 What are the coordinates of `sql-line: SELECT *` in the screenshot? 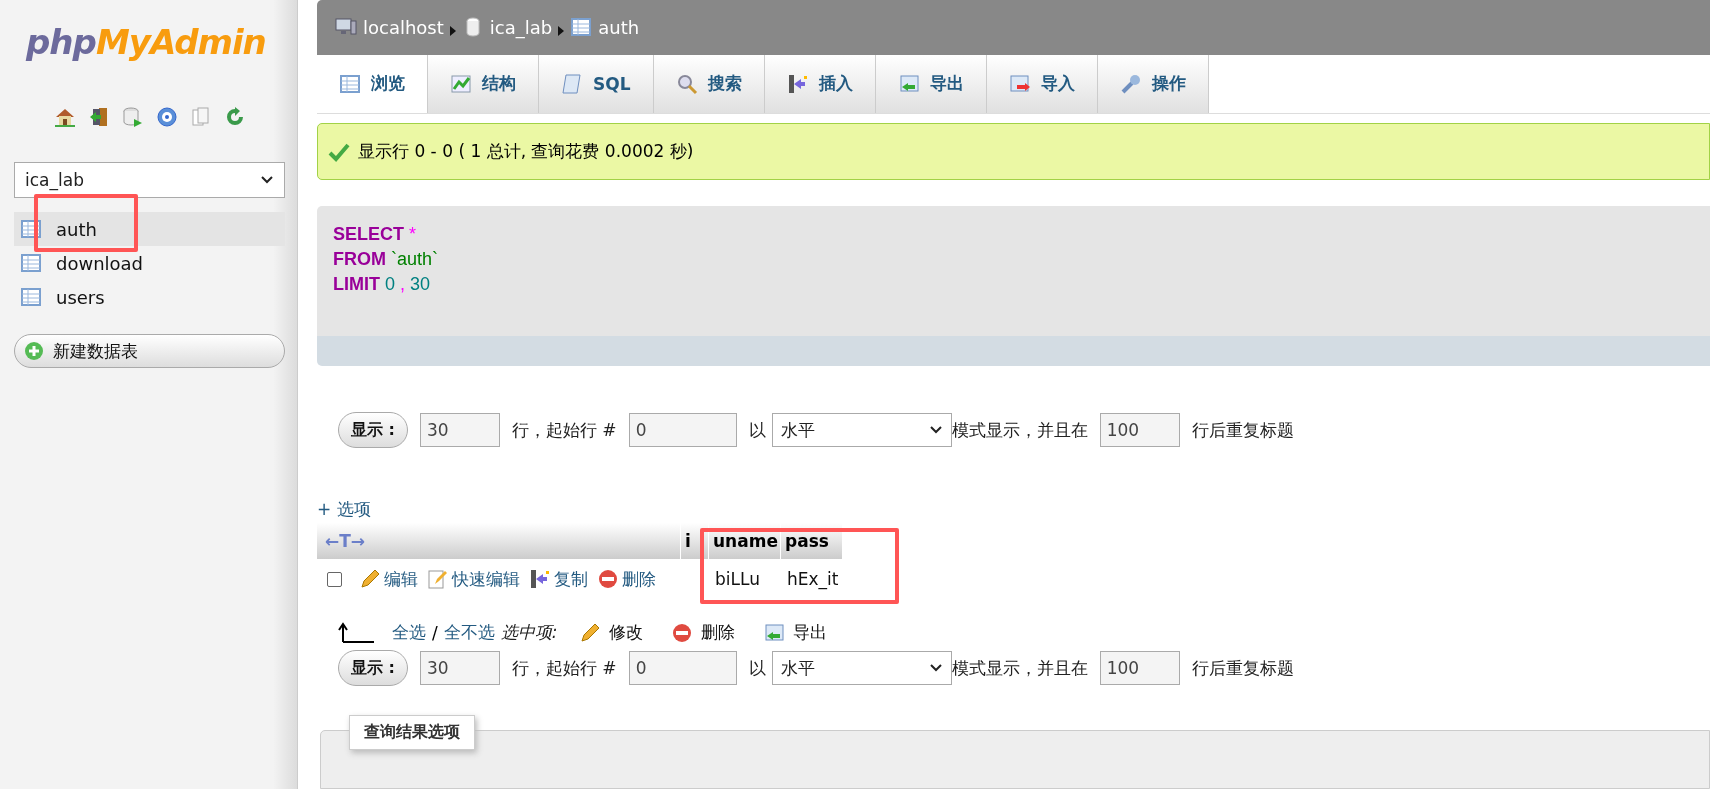 It's located at (375, 234).